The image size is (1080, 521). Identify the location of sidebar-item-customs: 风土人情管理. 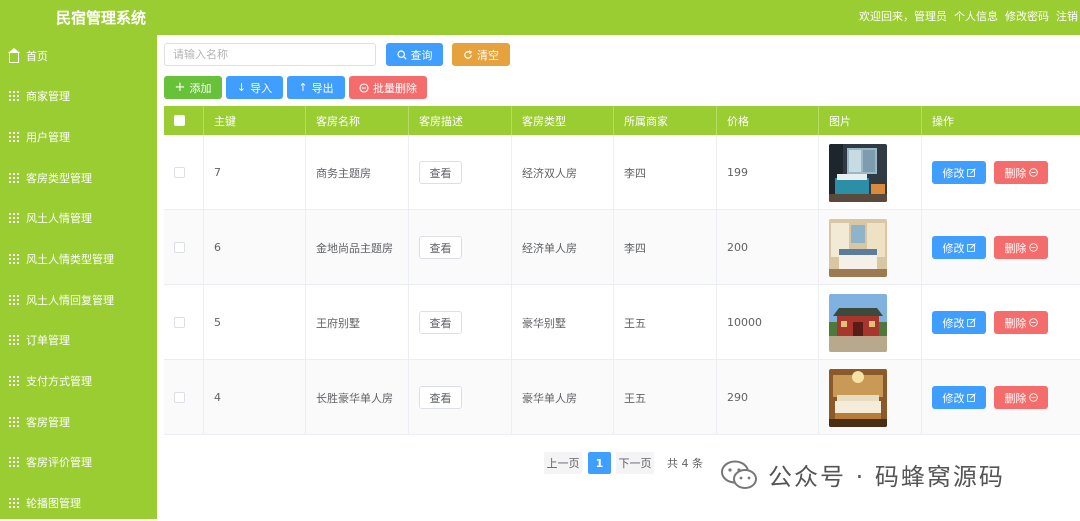
(78, 218).